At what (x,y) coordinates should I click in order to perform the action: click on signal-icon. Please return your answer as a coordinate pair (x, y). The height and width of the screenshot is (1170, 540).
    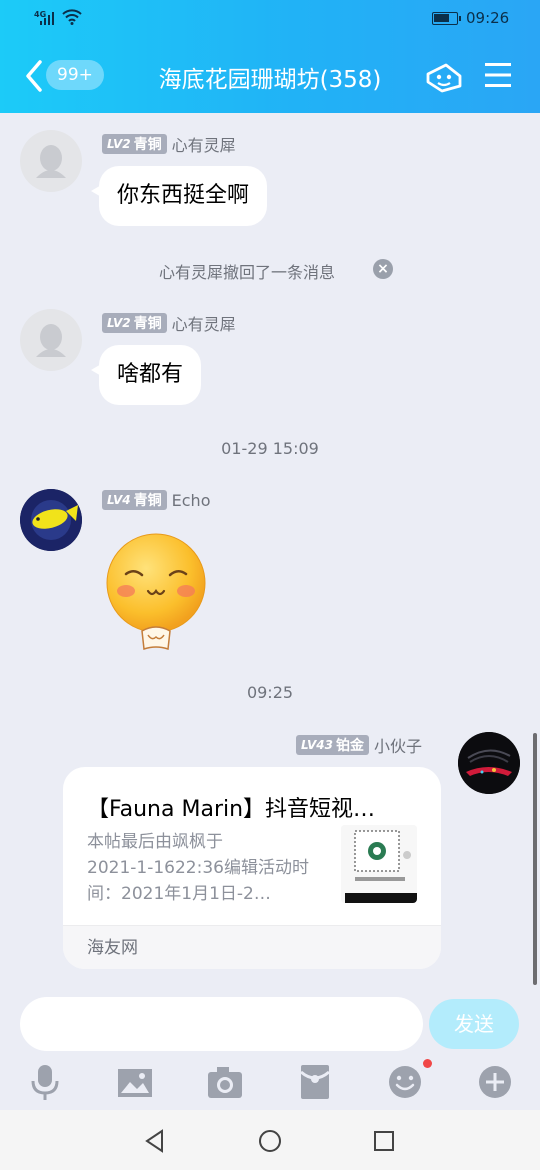
    Looking at the image, I should click on (47, 18).